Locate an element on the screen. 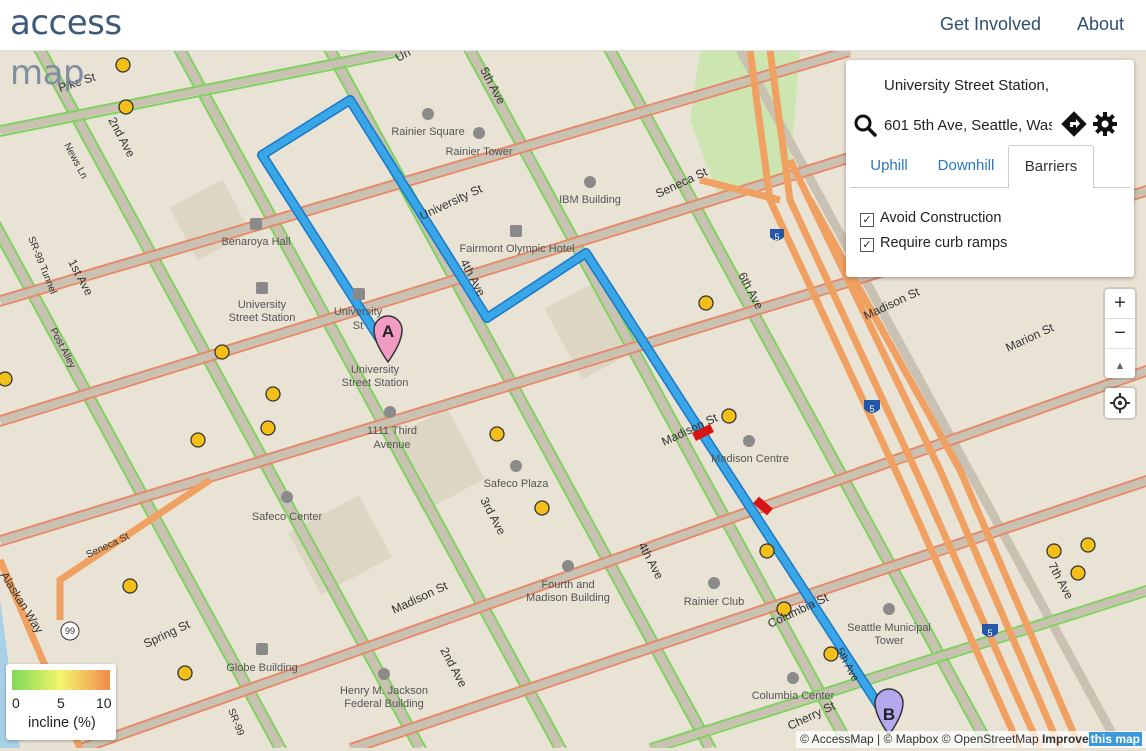 The image size is (1146, 751). logo-a: a is located at coordinates (20, 23).